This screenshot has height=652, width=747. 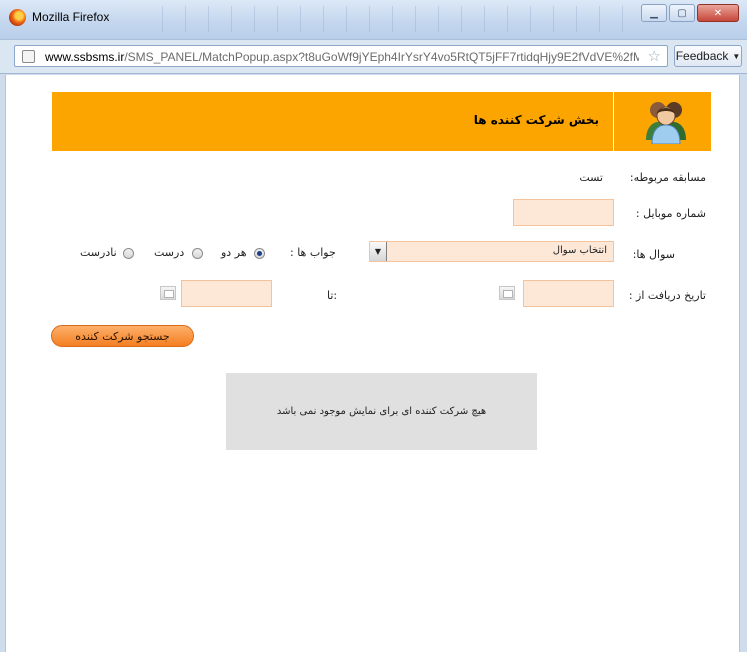 I want to click on answer-option-both: هر دو, so click(x=234, y=252).